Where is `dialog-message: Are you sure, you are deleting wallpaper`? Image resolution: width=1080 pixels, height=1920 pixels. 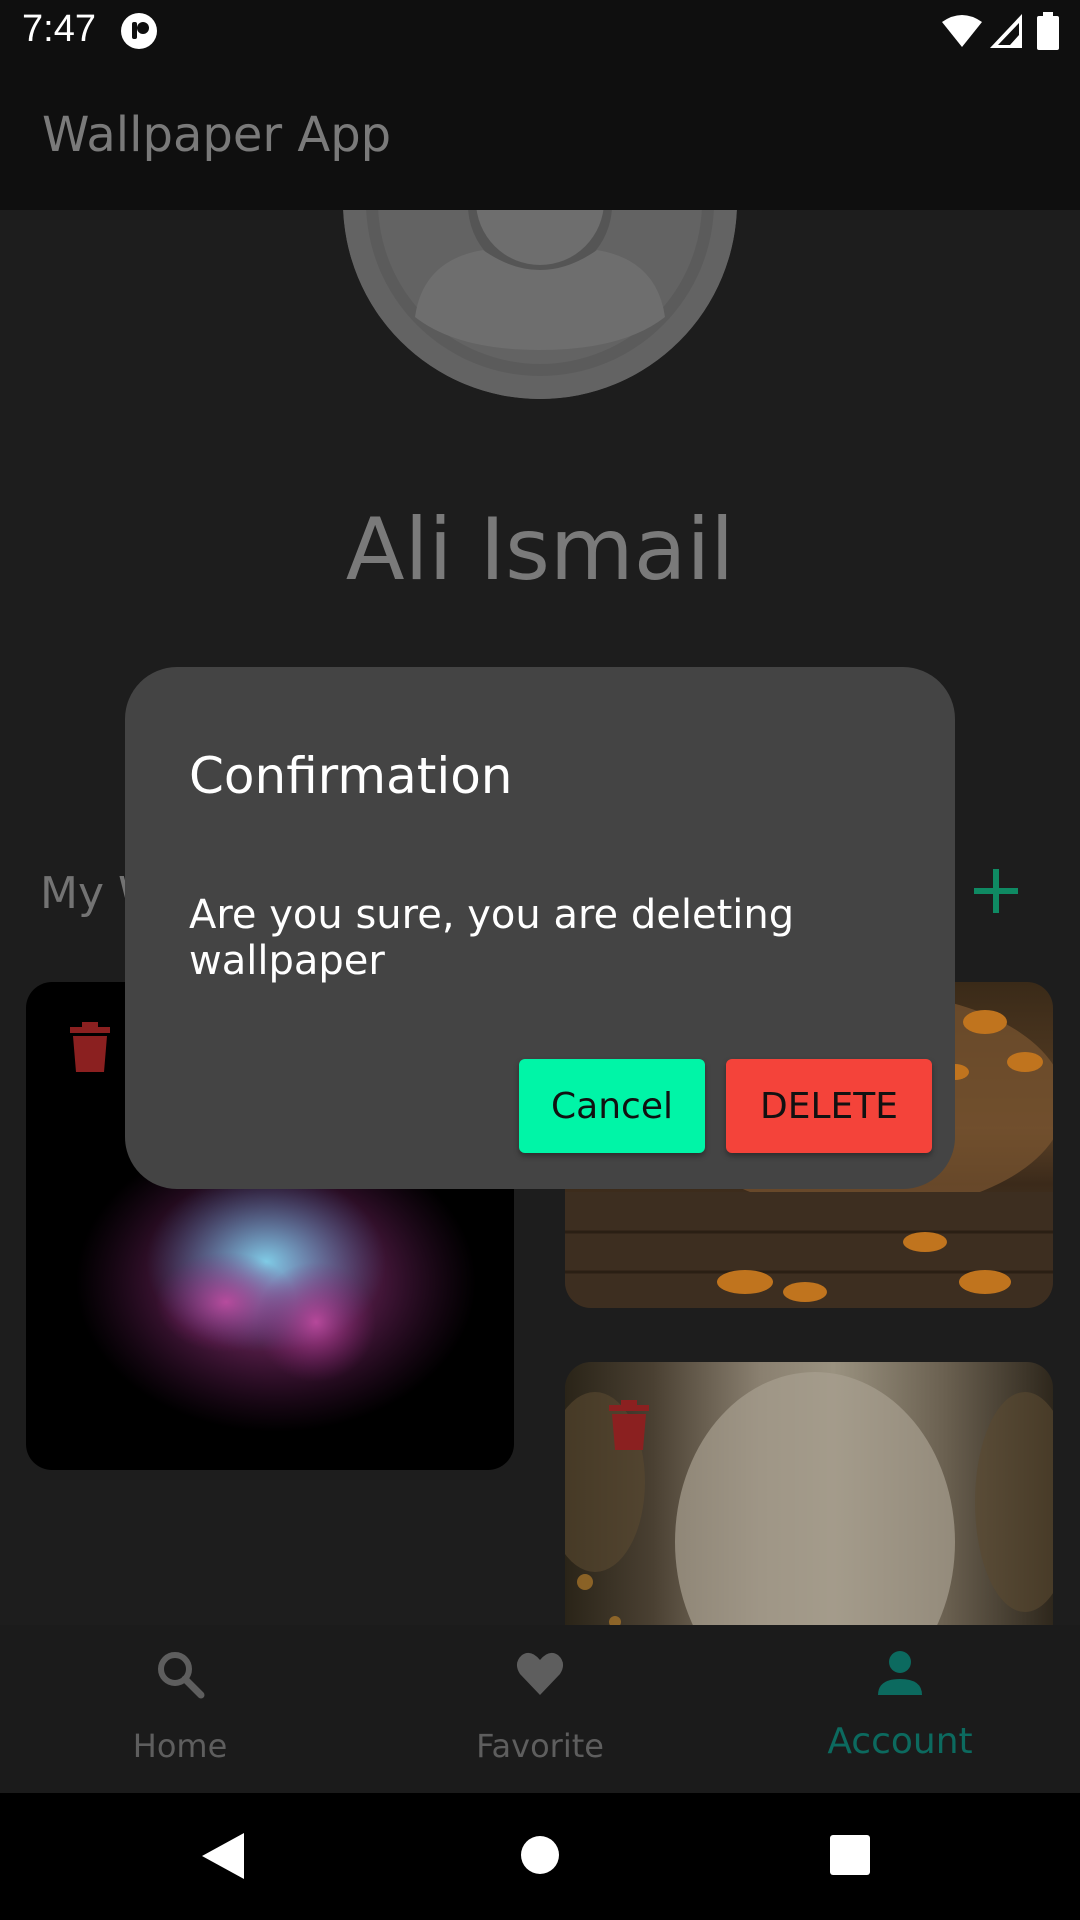 dialog-message: Are you sure, you are deleting wallpaper is located at coordinates (492, 938).